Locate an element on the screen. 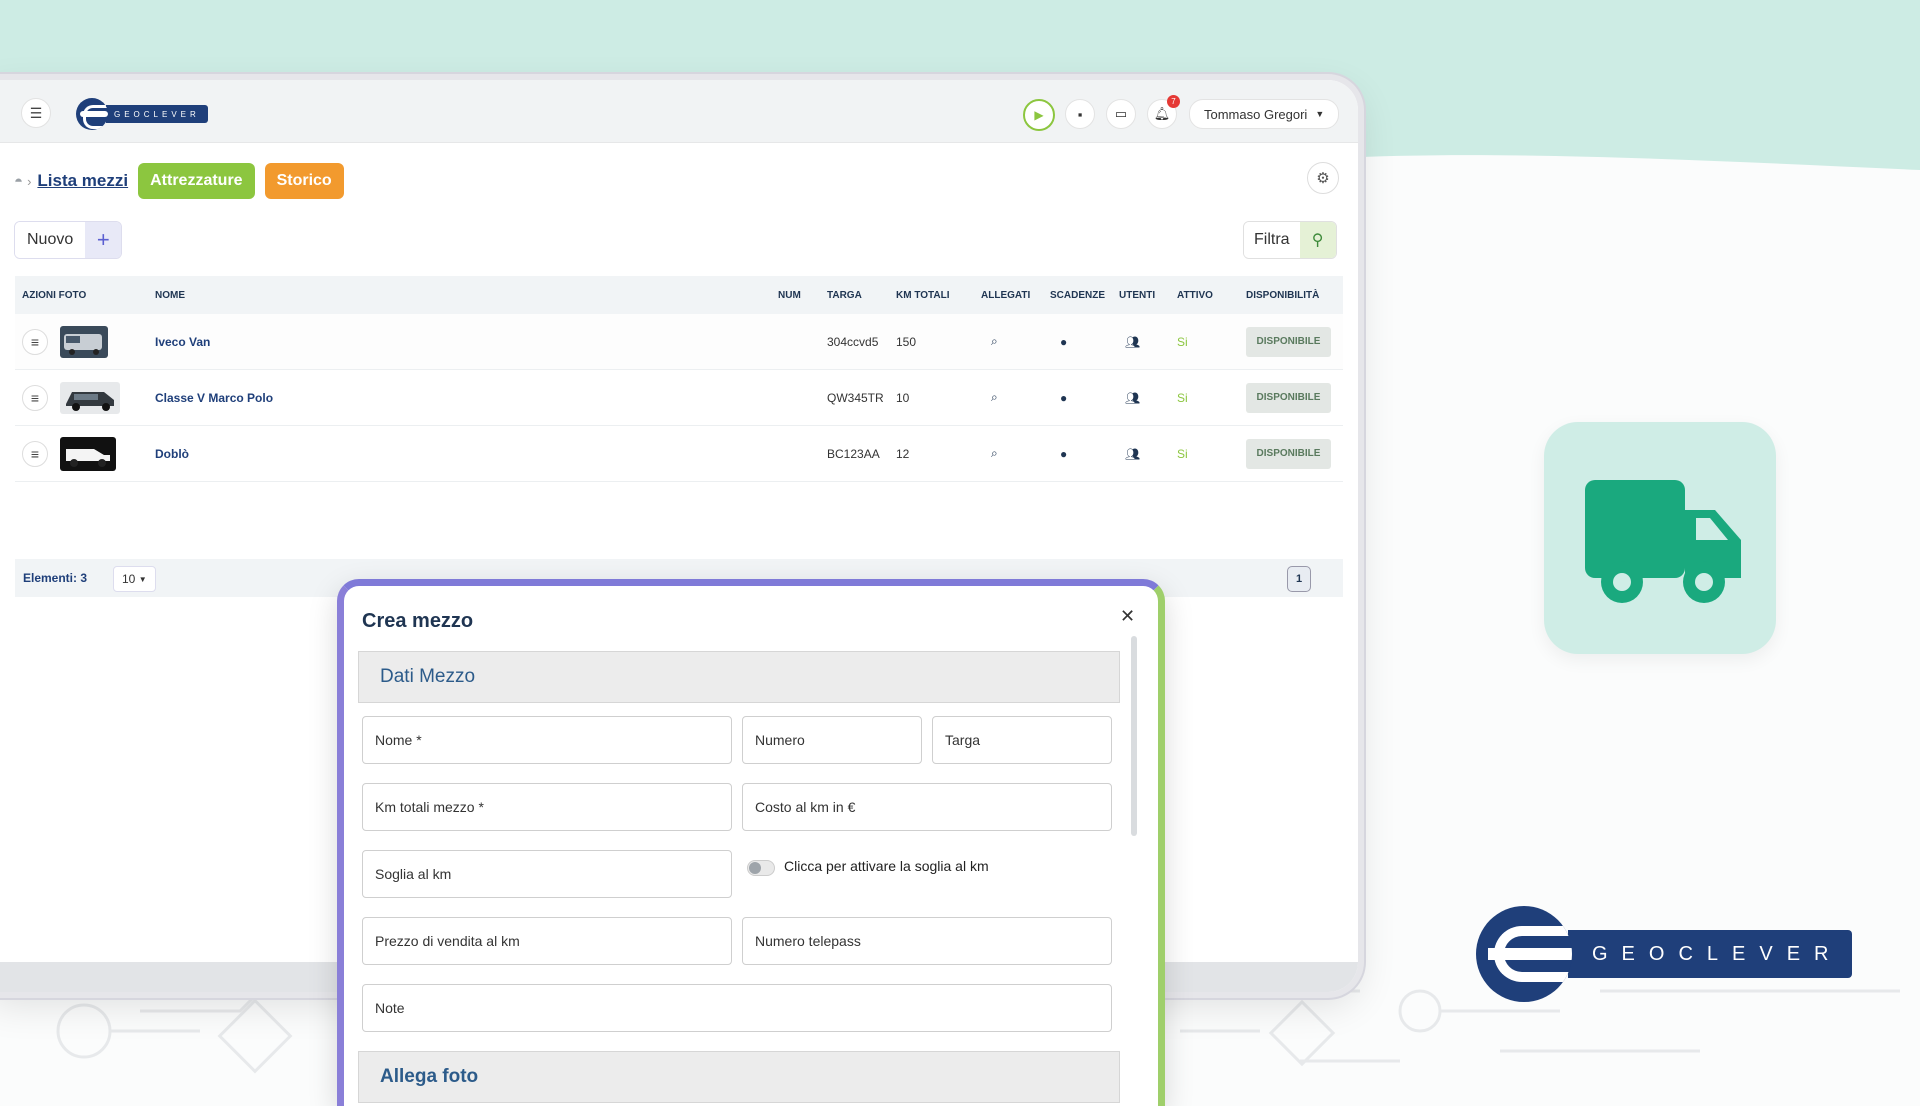 This screenshot has height=1106, width=1920. vehicle-name: Classe V Marco Polo is located at coordinates (214, 398).